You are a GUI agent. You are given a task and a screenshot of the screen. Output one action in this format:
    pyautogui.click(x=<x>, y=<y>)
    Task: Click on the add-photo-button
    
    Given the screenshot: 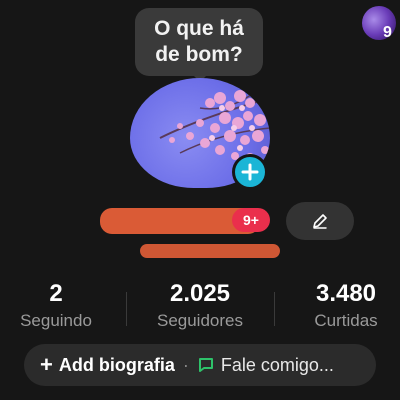 What is the action you would take?
    pyautogui.click(x=250, y=172)
    